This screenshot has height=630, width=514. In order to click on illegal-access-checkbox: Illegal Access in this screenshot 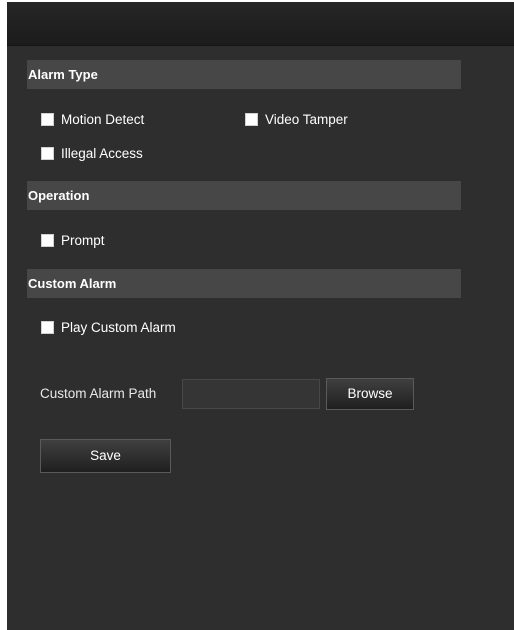, I will do `click(92, 153)`.